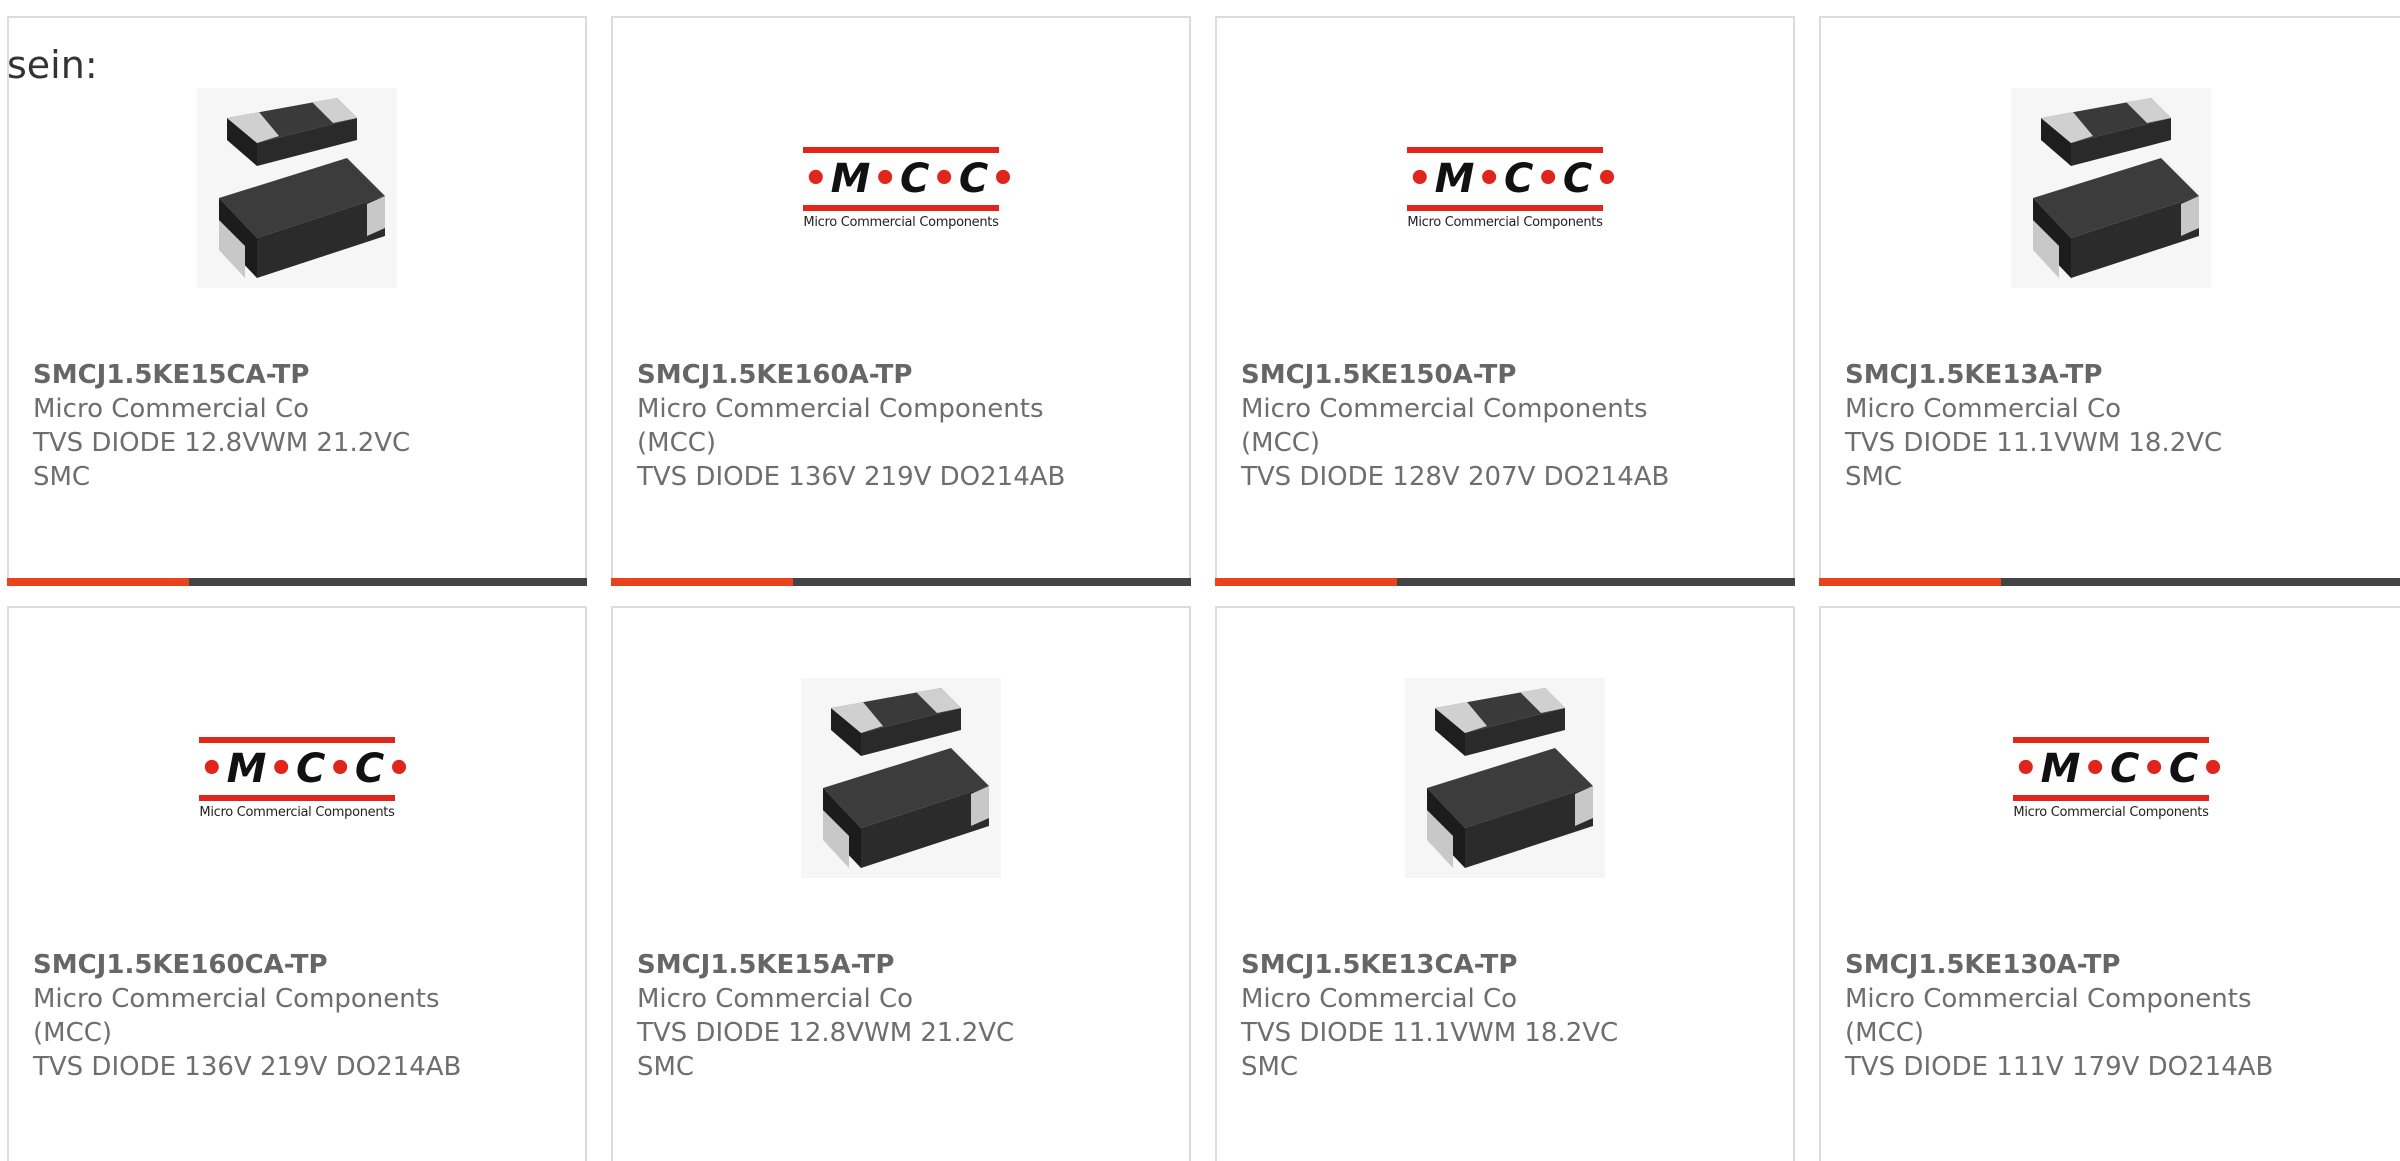 Image resolution: width=2400 pixels, height=1161 pixels. What do you see at coordinates (2065, 965) in the screenshot?
I see `part-number: SMCJ1.5KE130A-TP` at bounding box center [2065, 965].